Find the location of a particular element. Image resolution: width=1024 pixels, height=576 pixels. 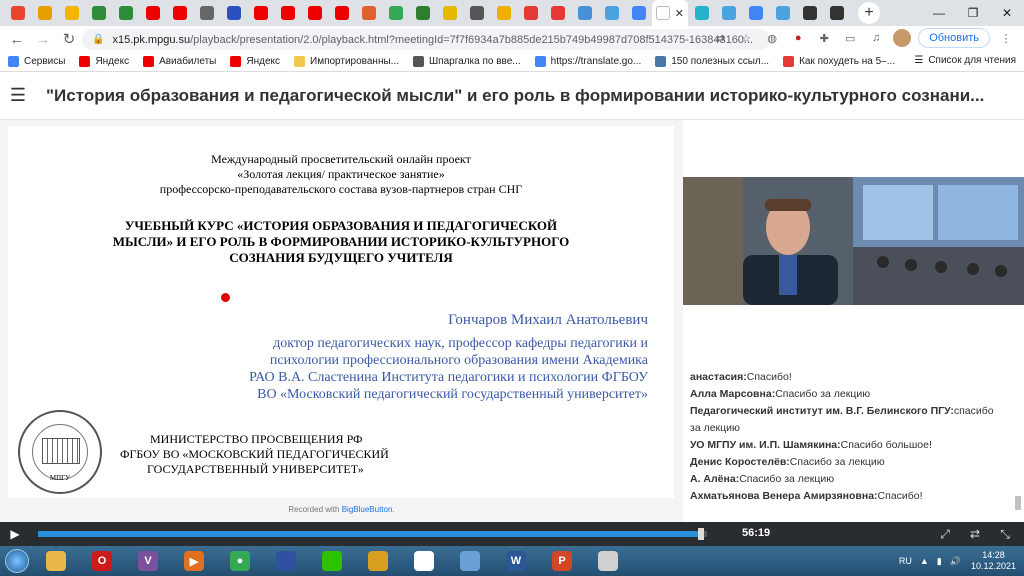

fullscreen-icon: ⤢ is located at coordinates (945, 534).